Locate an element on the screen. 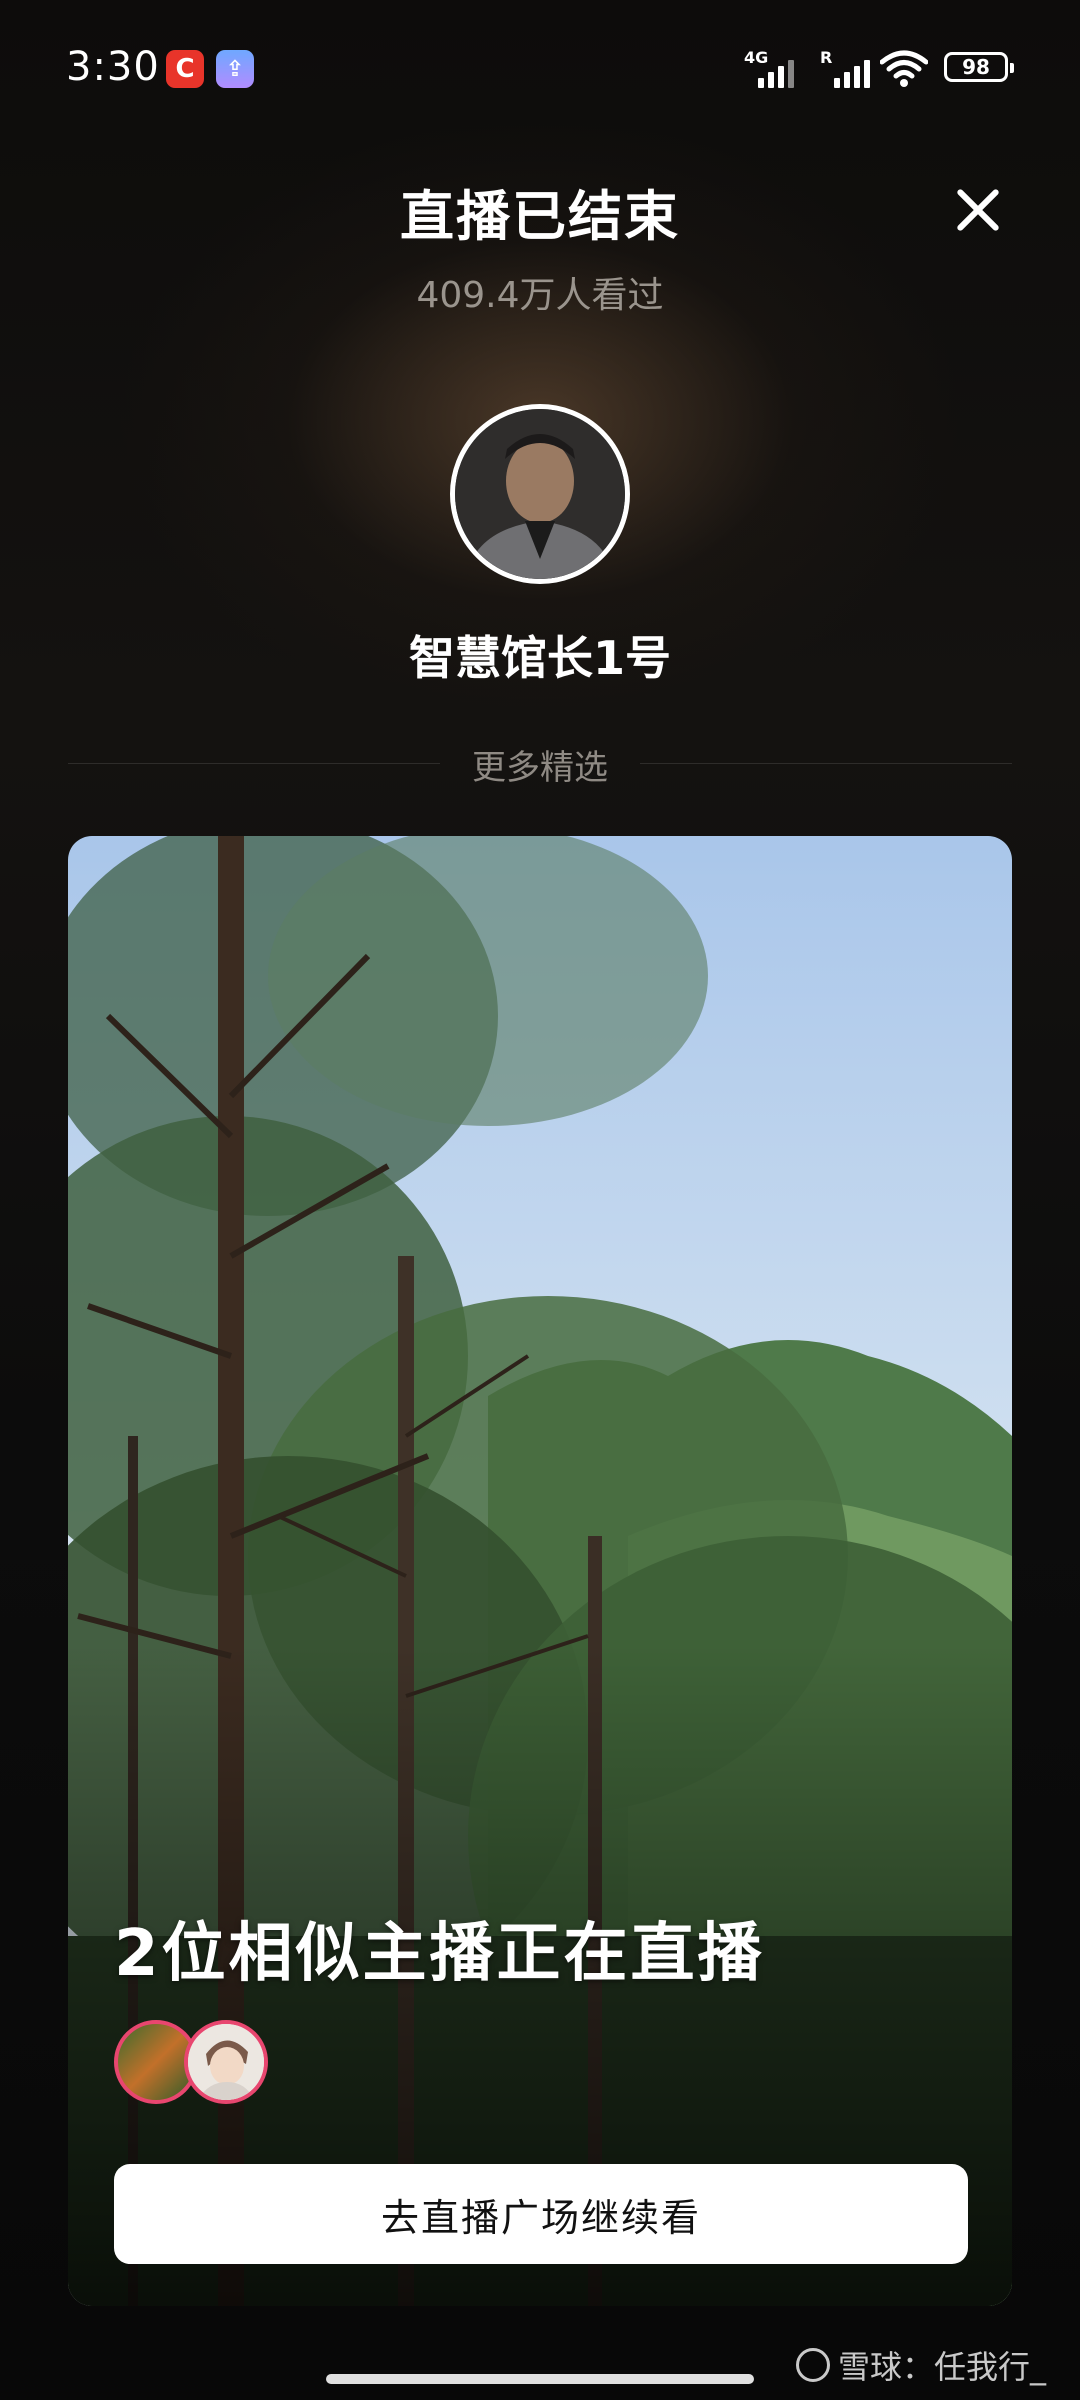 The height and width of the screenshot is (2400, 1080). close-button is located at coordinates (978, 210).